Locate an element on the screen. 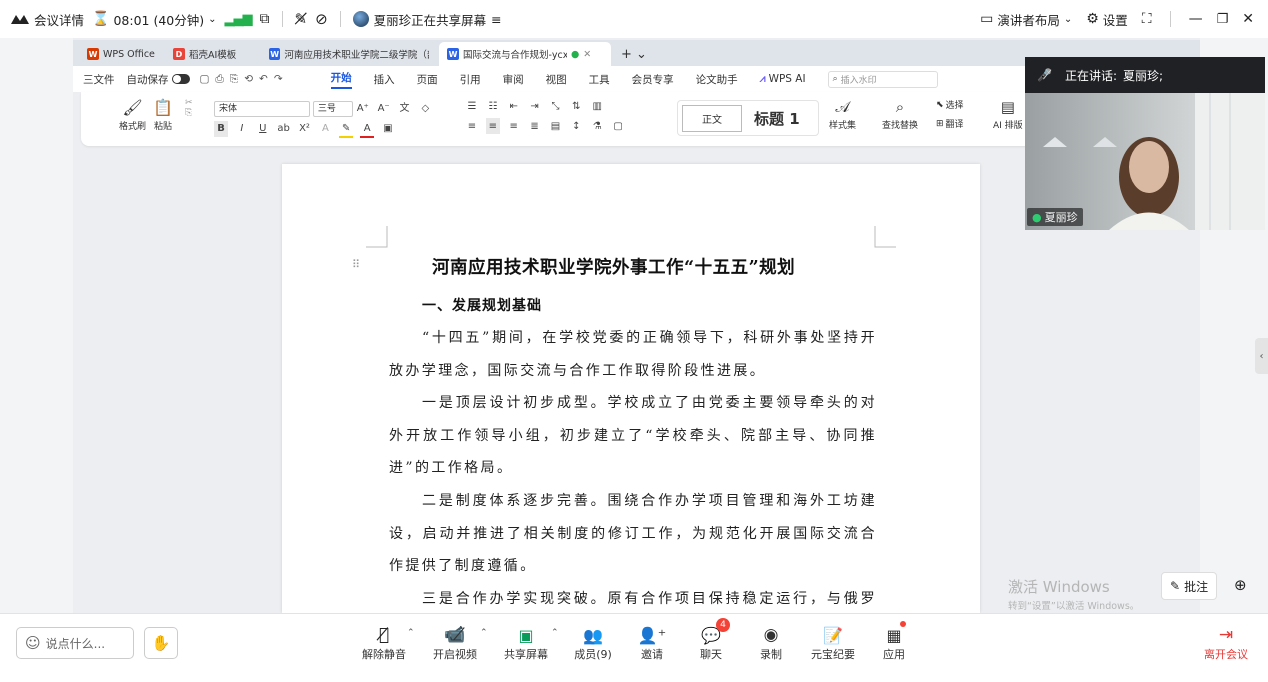 Image resolution: width=1268 pixels, height=682 pixels. highlight-icon: ✎ is located at coordinates (346, 130).